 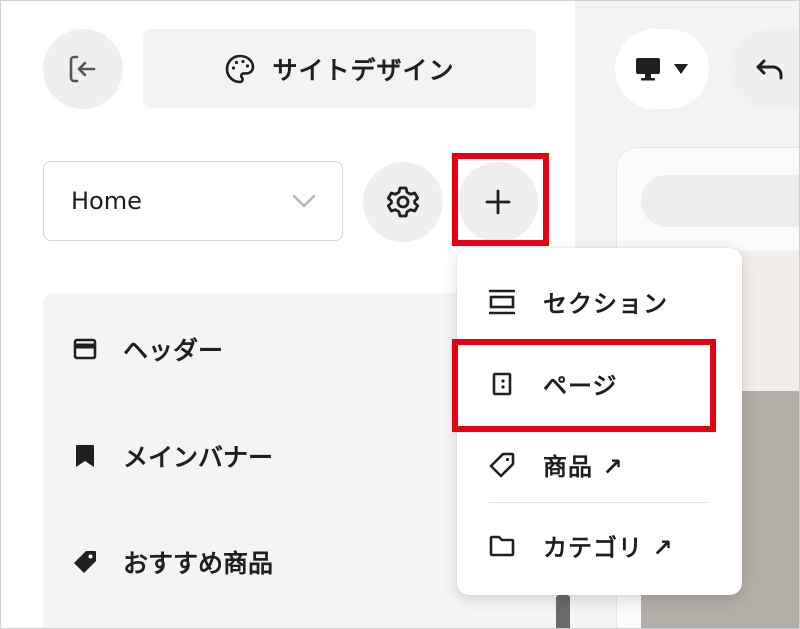 I want to click on menu-item-category: カテゴリ ↗, so click(x=581, y=545).